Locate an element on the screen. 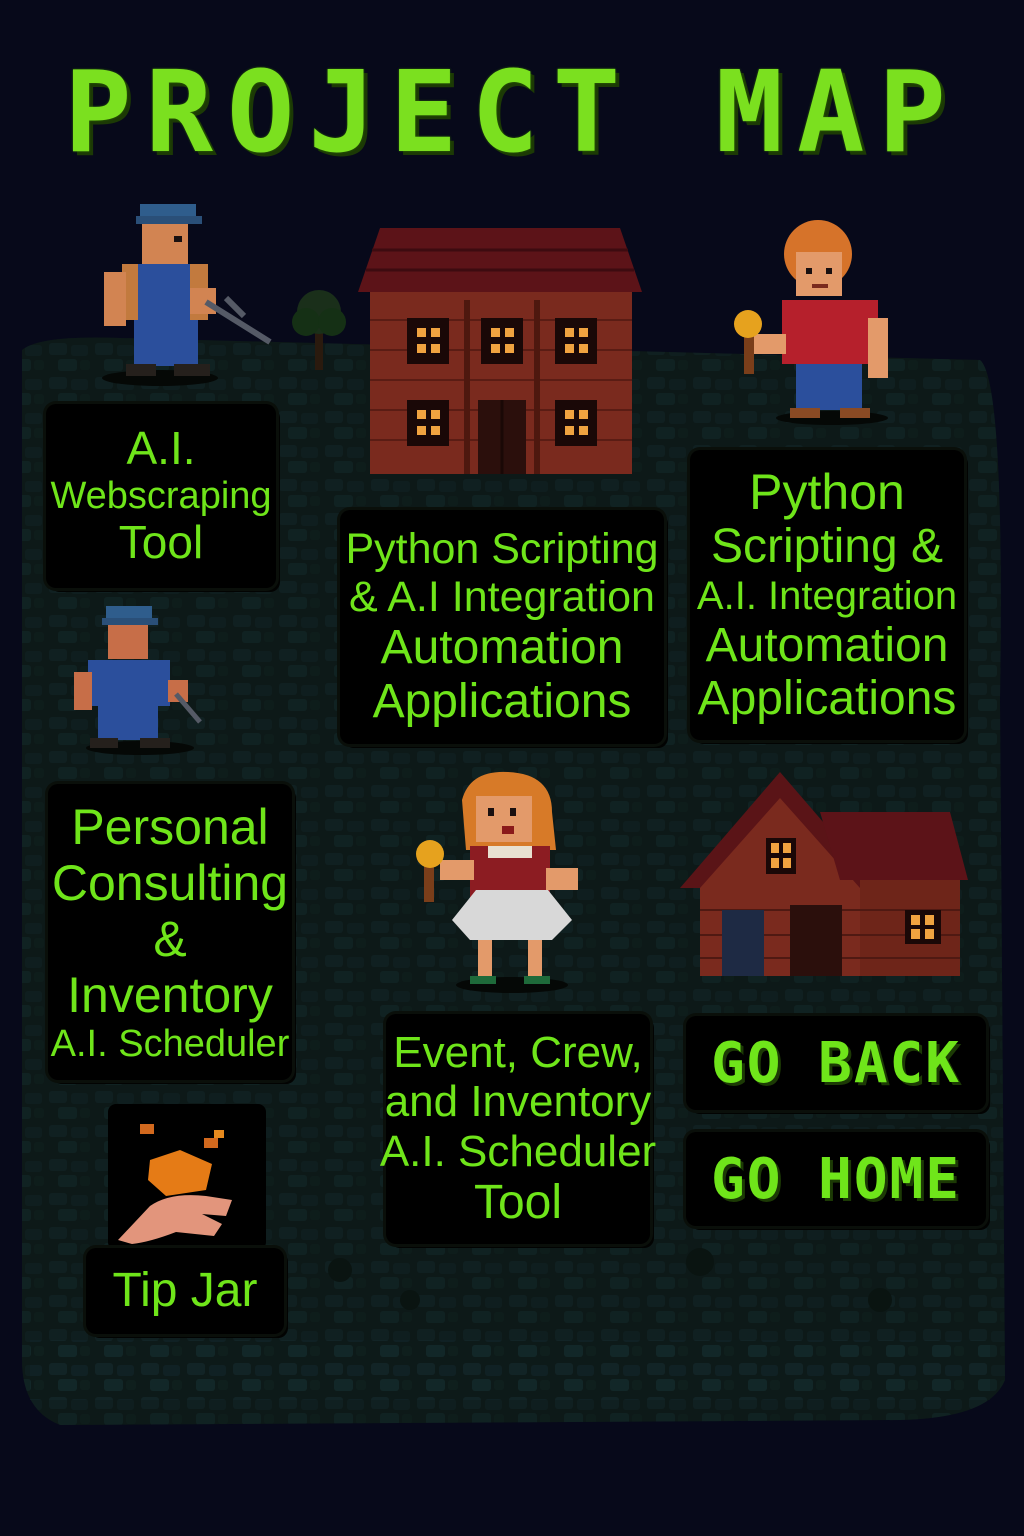  panel-line: A.I. Integration is located at coordinates (827, 595).